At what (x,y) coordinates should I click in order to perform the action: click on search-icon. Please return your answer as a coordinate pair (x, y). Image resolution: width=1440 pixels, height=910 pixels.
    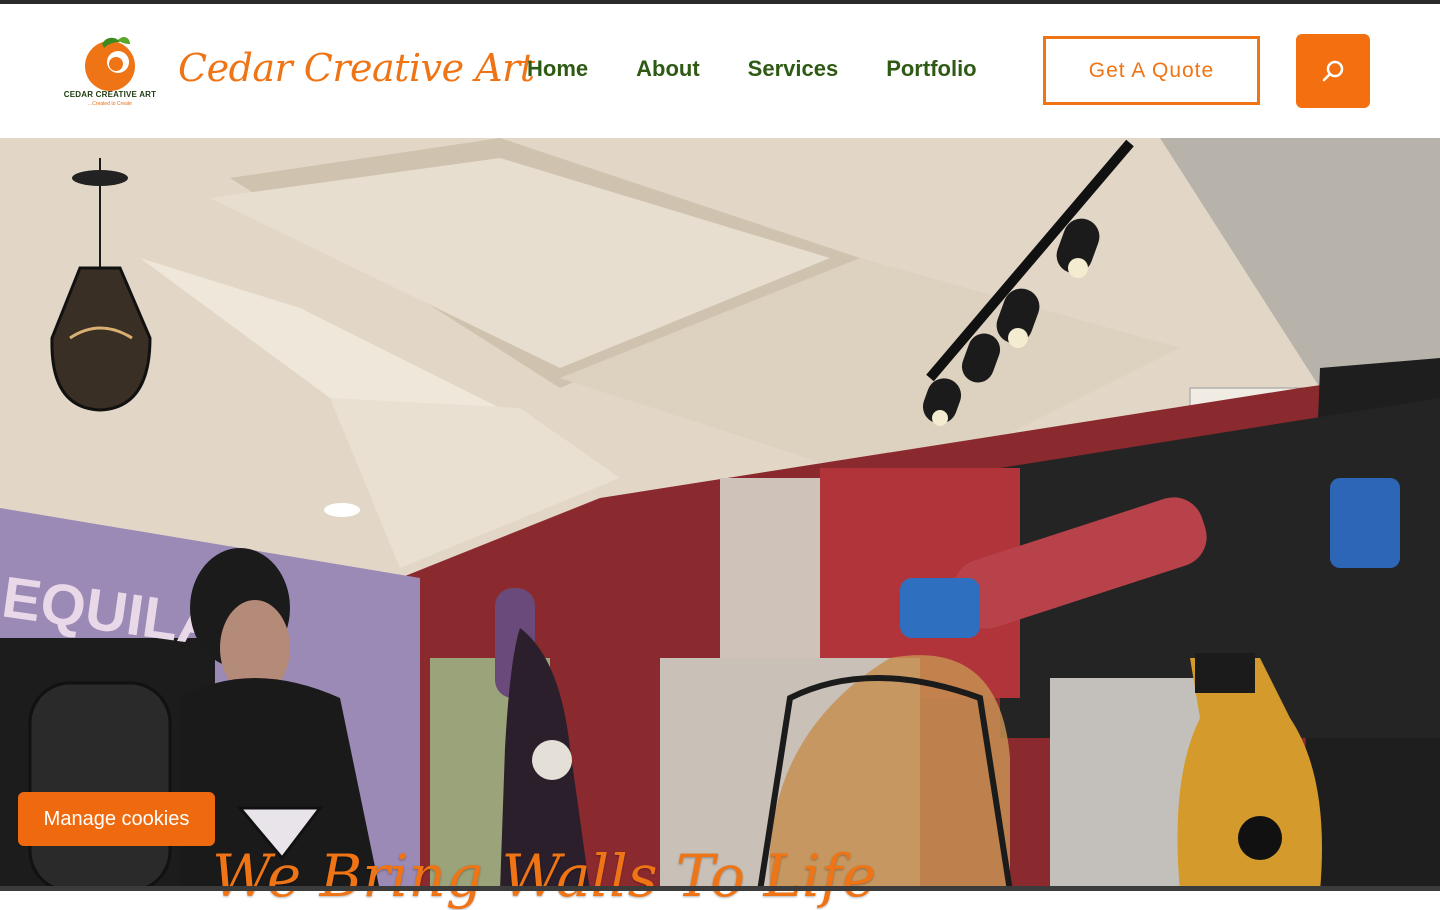
    Looking at the image, I should click on (1333, 71).